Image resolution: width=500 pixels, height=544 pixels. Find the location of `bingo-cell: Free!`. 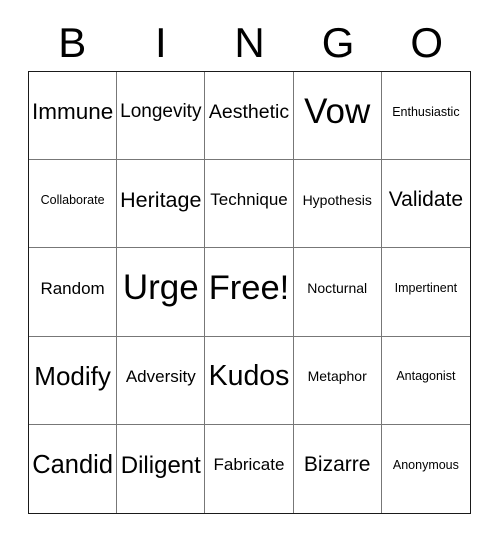

bingo-cell: Free! is located at coordinates (249, 292).